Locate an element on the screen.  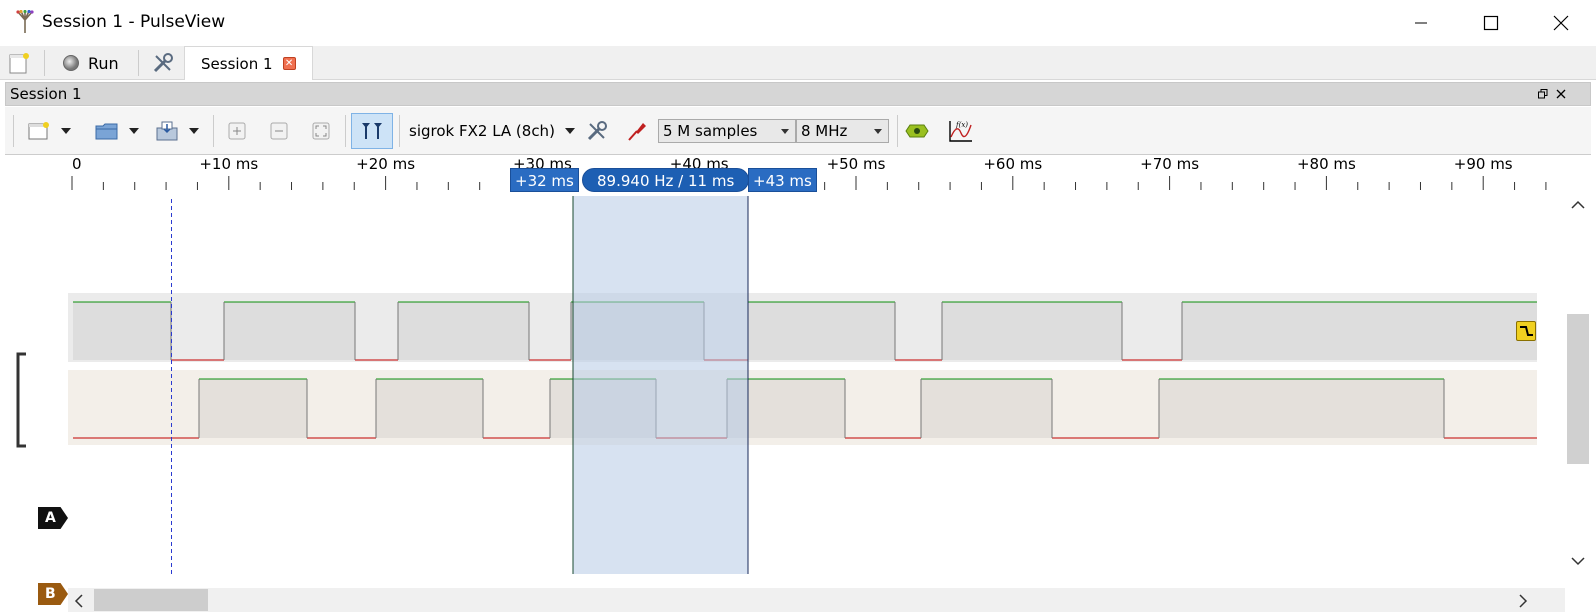
channel-a-waveform is located at coordinates (805, 331).